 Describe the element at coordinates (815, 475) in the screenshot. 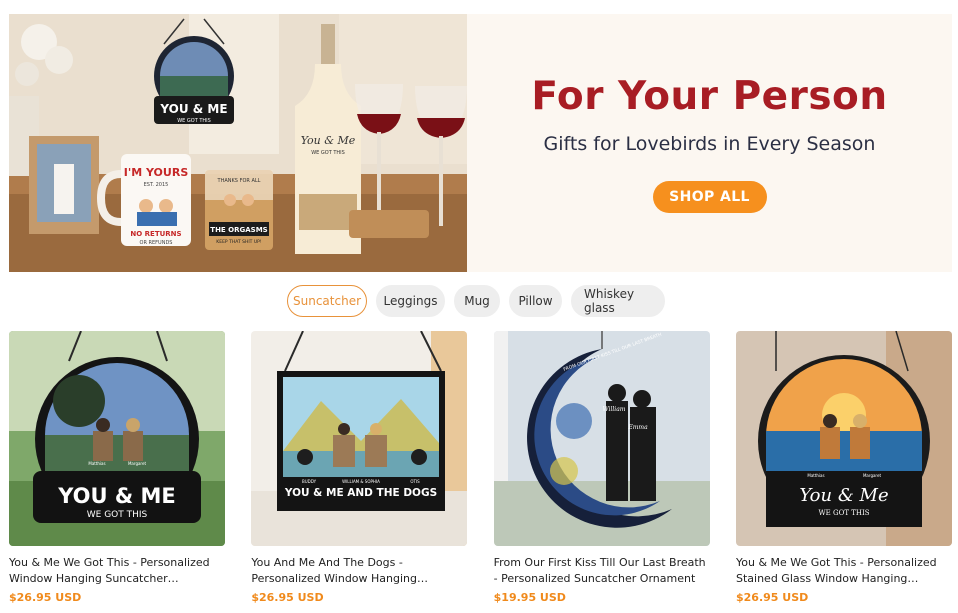

I see `product-4-name-1: Matthias` at that location.